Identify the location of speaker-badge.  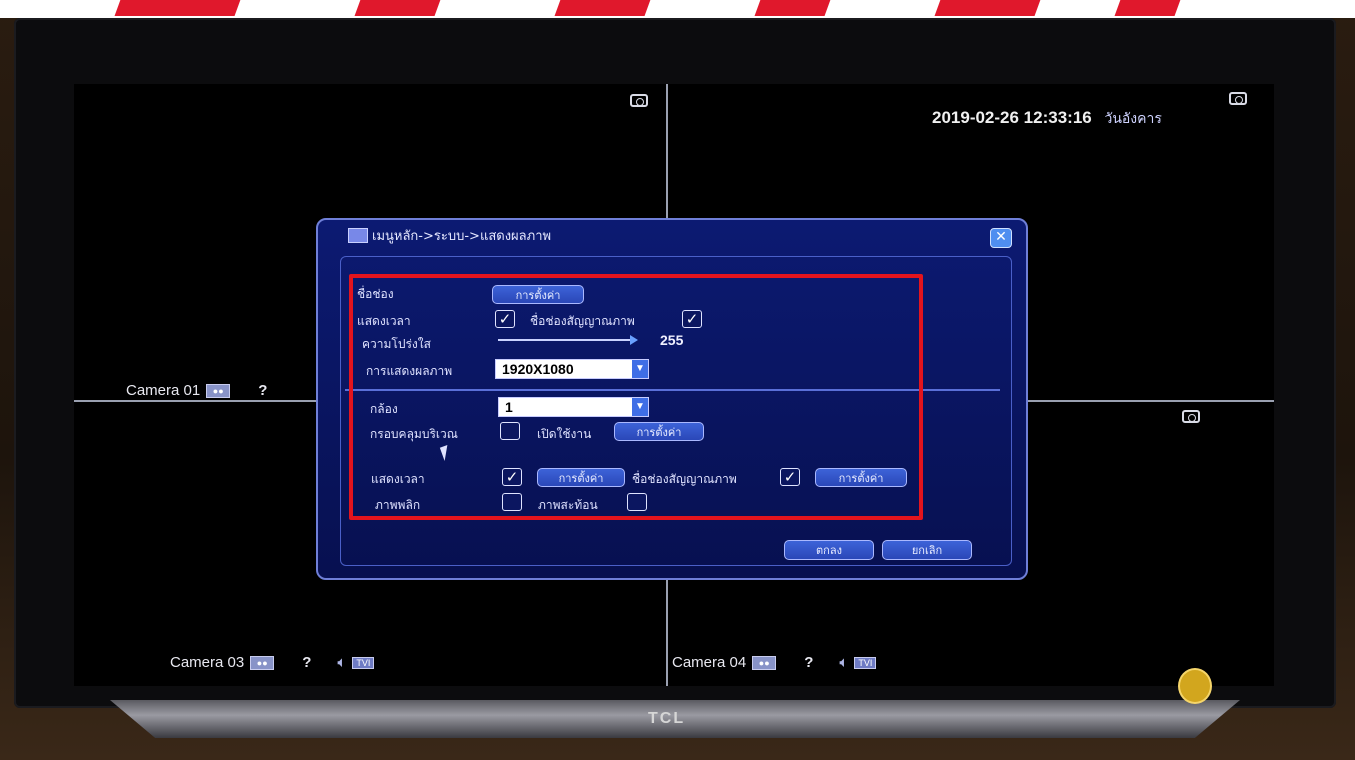
(1195, 686).